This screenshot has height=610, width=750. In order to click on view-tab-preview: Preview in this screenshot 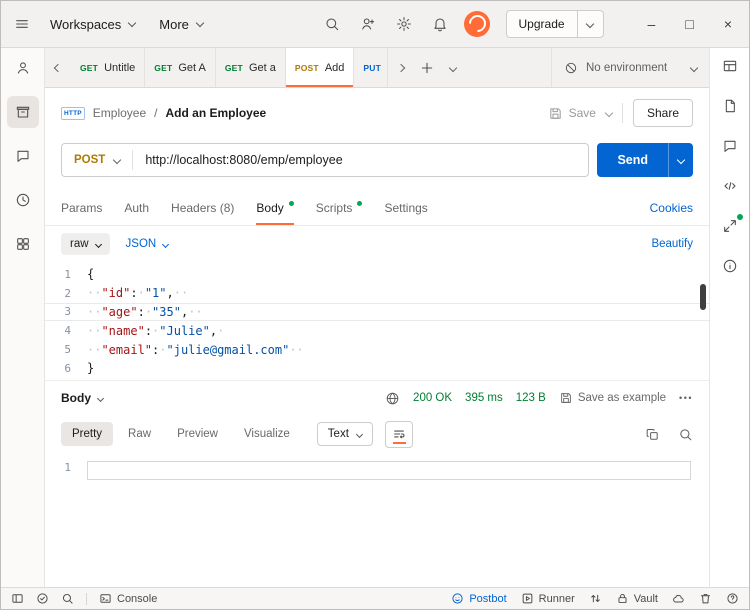, I will do `click(197, 434)`.